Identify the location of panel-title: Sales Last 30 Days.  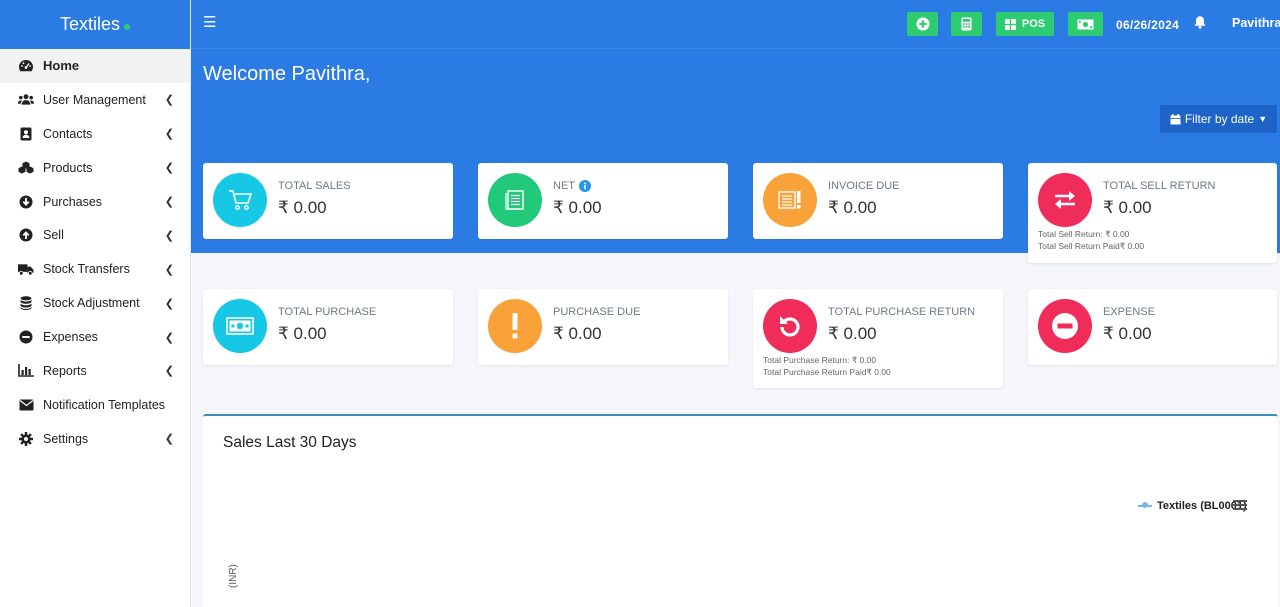
(290, 442).